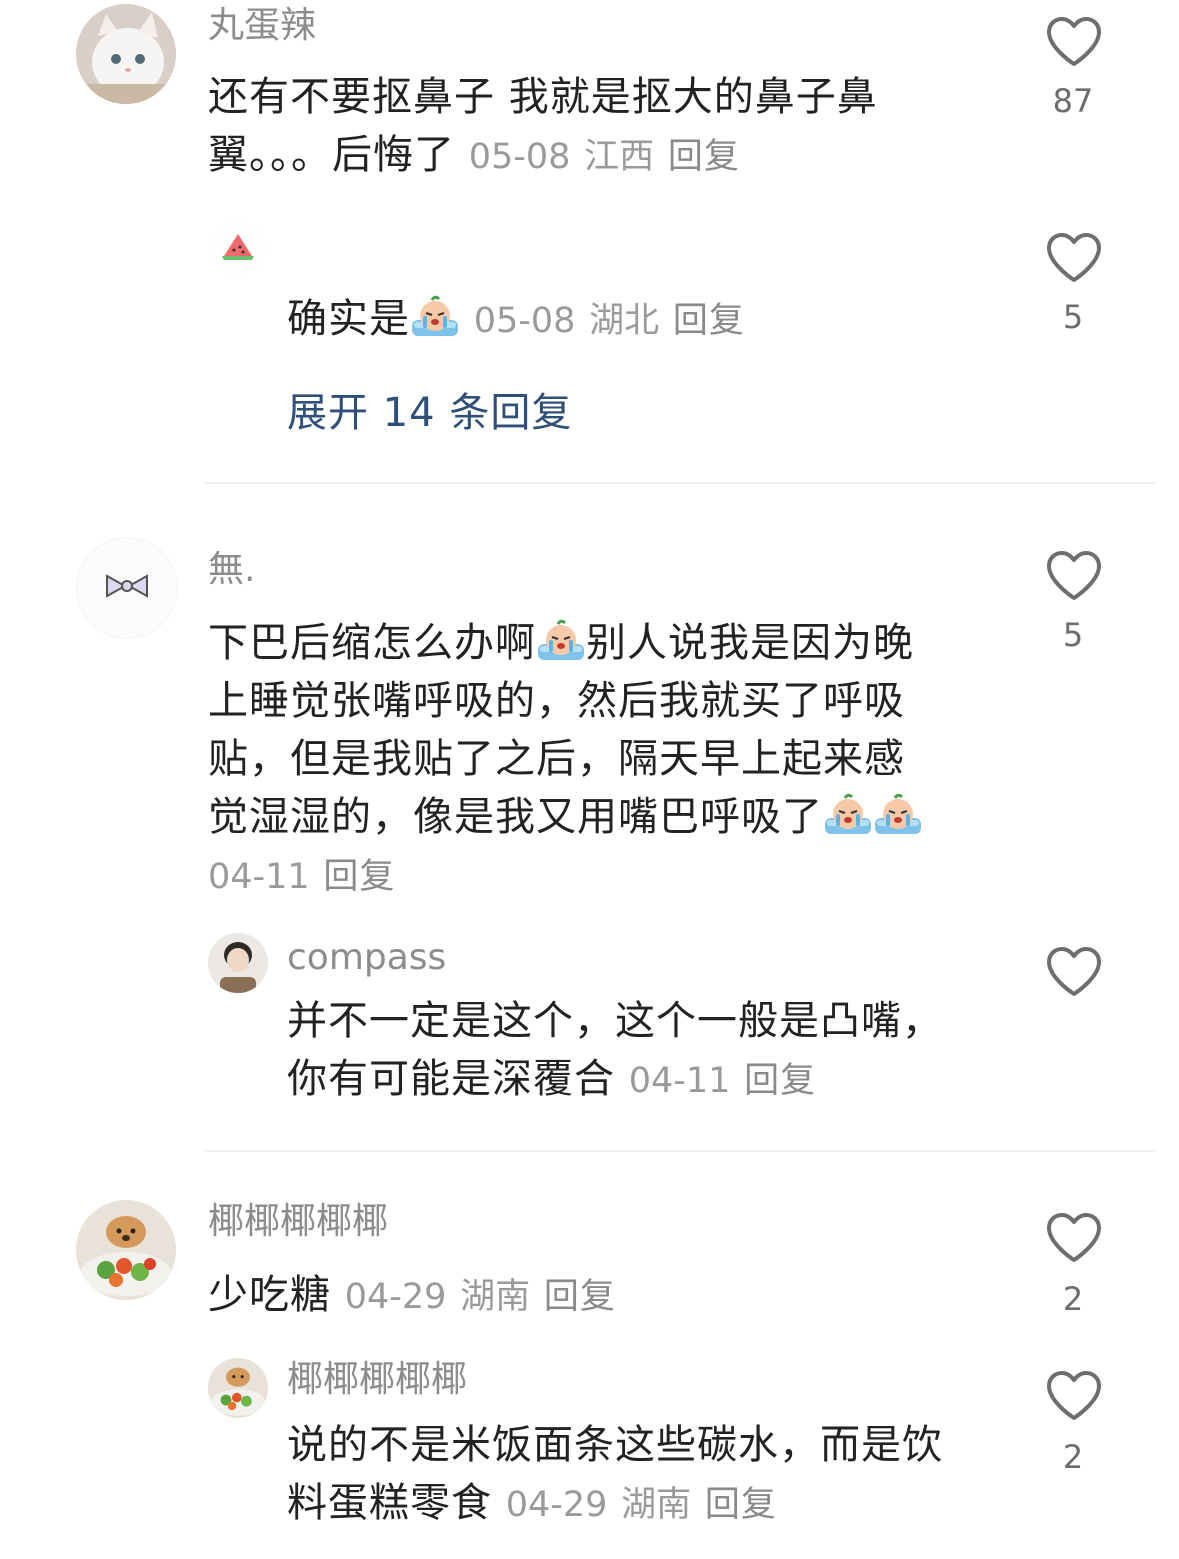  I want to click on comment-text: 还有不要抠鼻子 我就是抠大的鼻子鼻 翼。。。后悔了 05-08 江西 回复, so click(588, 127).